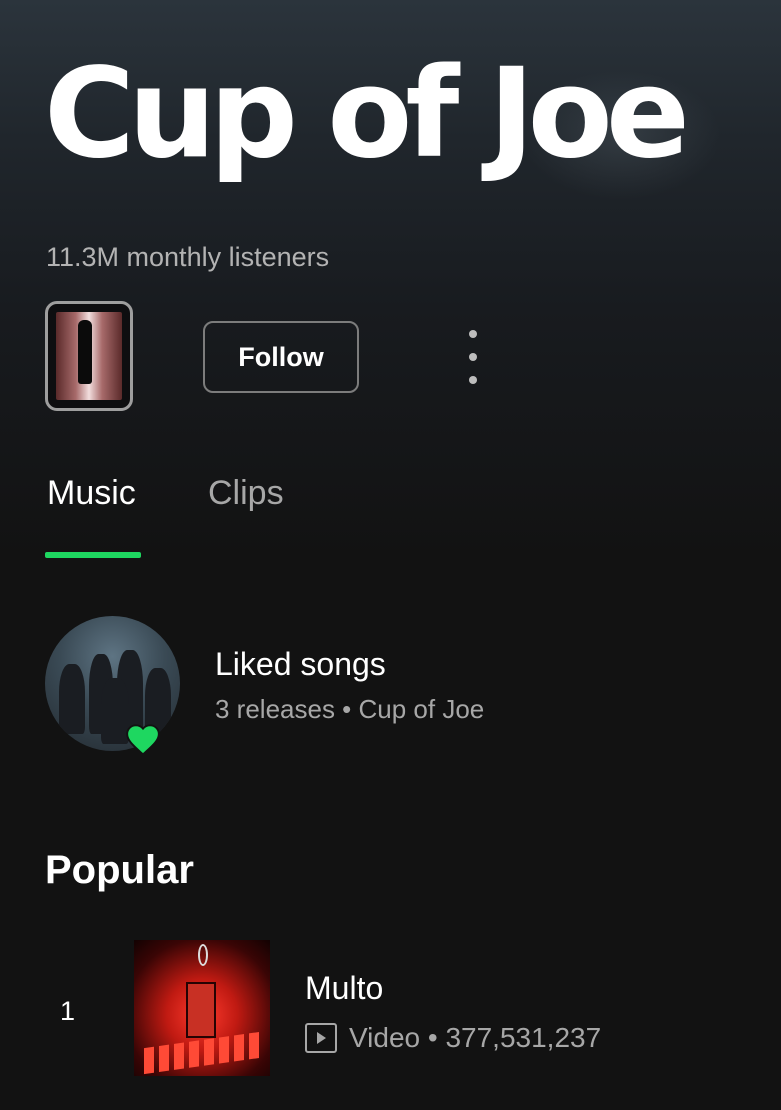 Image resolution: width=781 pixels, height=1110 pixels. Describe the element at coordinates (68, 1011) in the screenshot. I see `track-index: 1` at that location.